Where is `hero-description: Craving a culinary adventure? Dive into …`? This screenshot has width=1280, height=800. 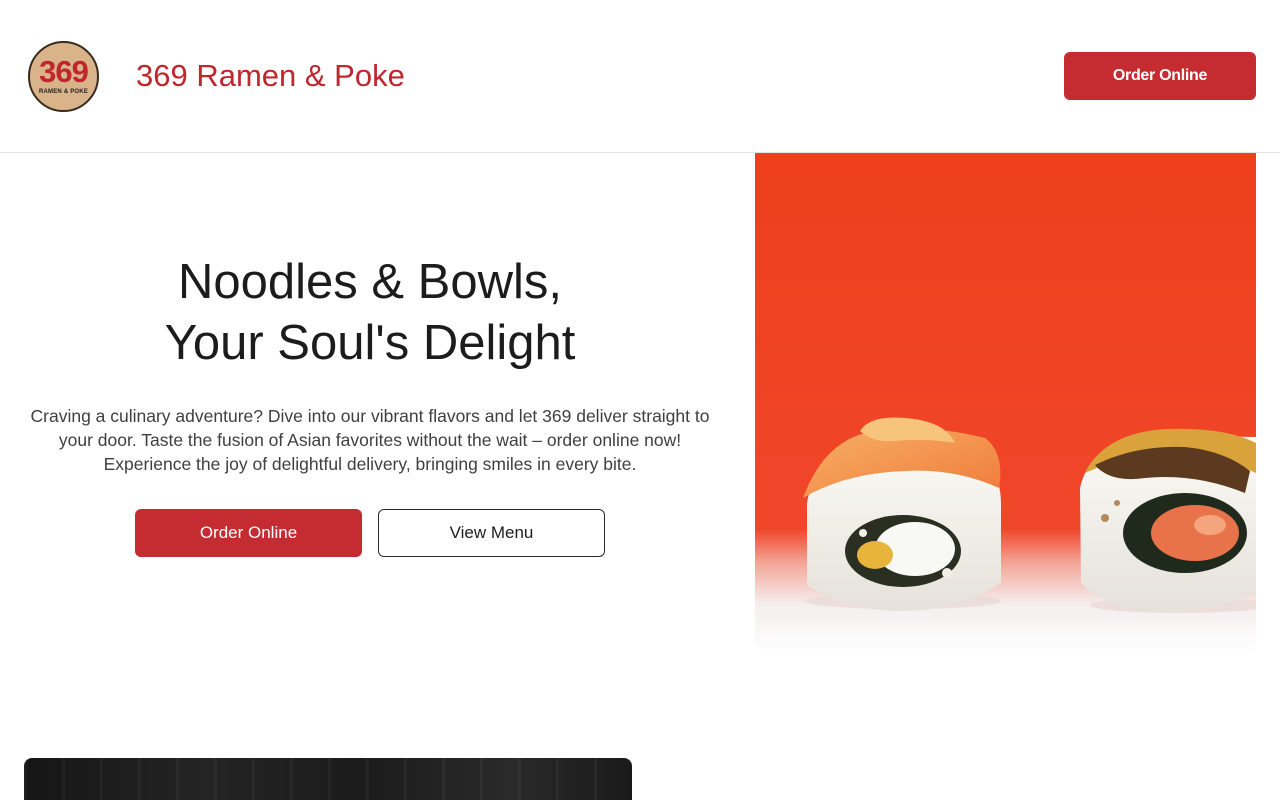 hero-description: Craving a culinary adventure? Dive into … is located at coordinates (370, 440).